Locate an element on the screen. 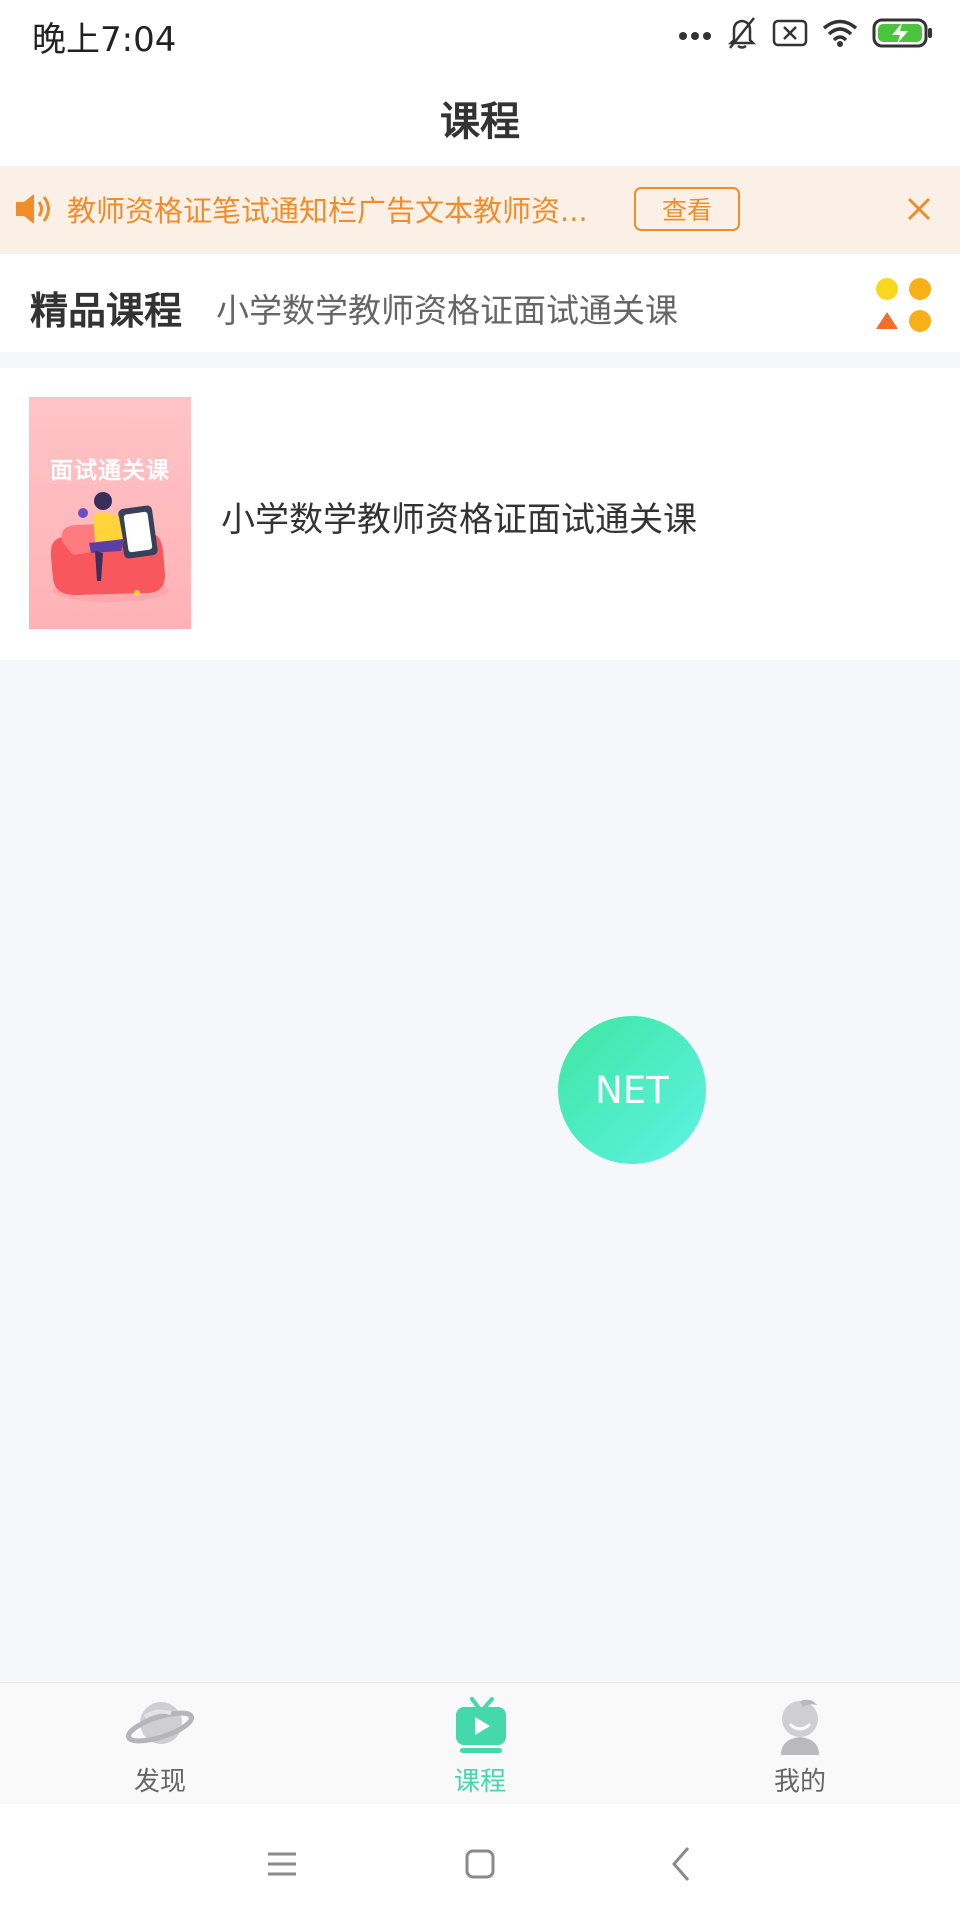  status-icons is located at coordinates (806, 35).